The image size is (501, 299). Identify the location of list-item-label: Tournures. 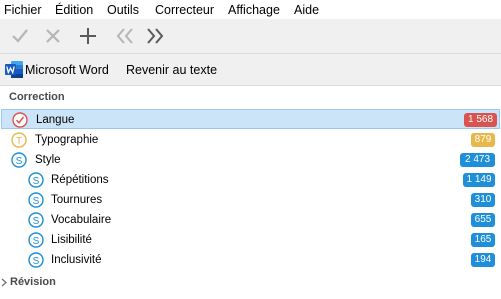
(77, 200).